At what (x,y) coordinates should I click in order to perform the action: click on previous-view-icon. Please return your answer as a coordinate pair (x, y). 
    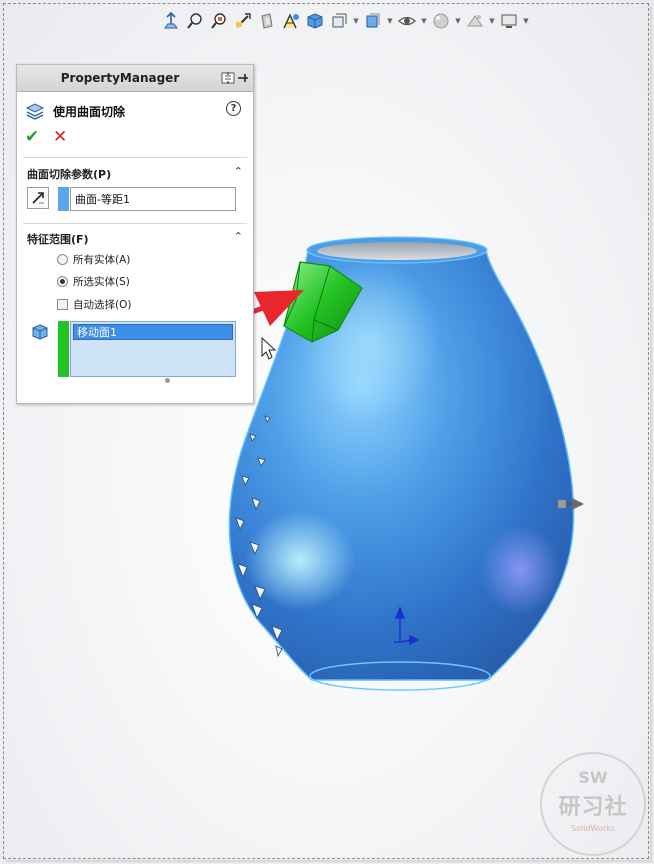
    Looking at the image, I should click on (243, 21).